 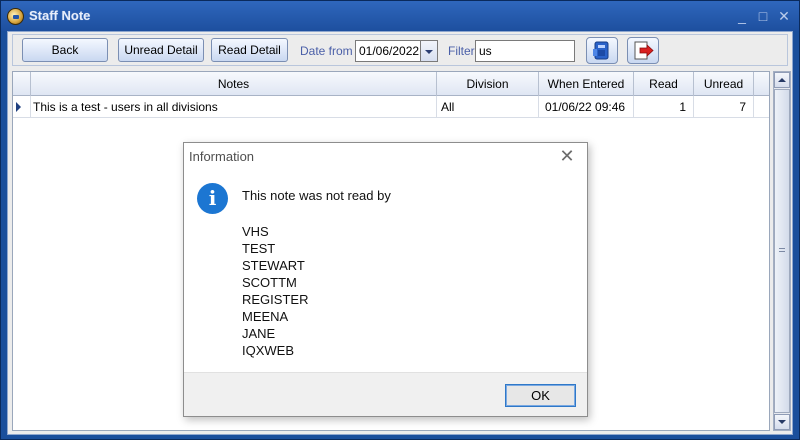 I want to click on column-header-notes: Notes, so click(x=234, y=84).